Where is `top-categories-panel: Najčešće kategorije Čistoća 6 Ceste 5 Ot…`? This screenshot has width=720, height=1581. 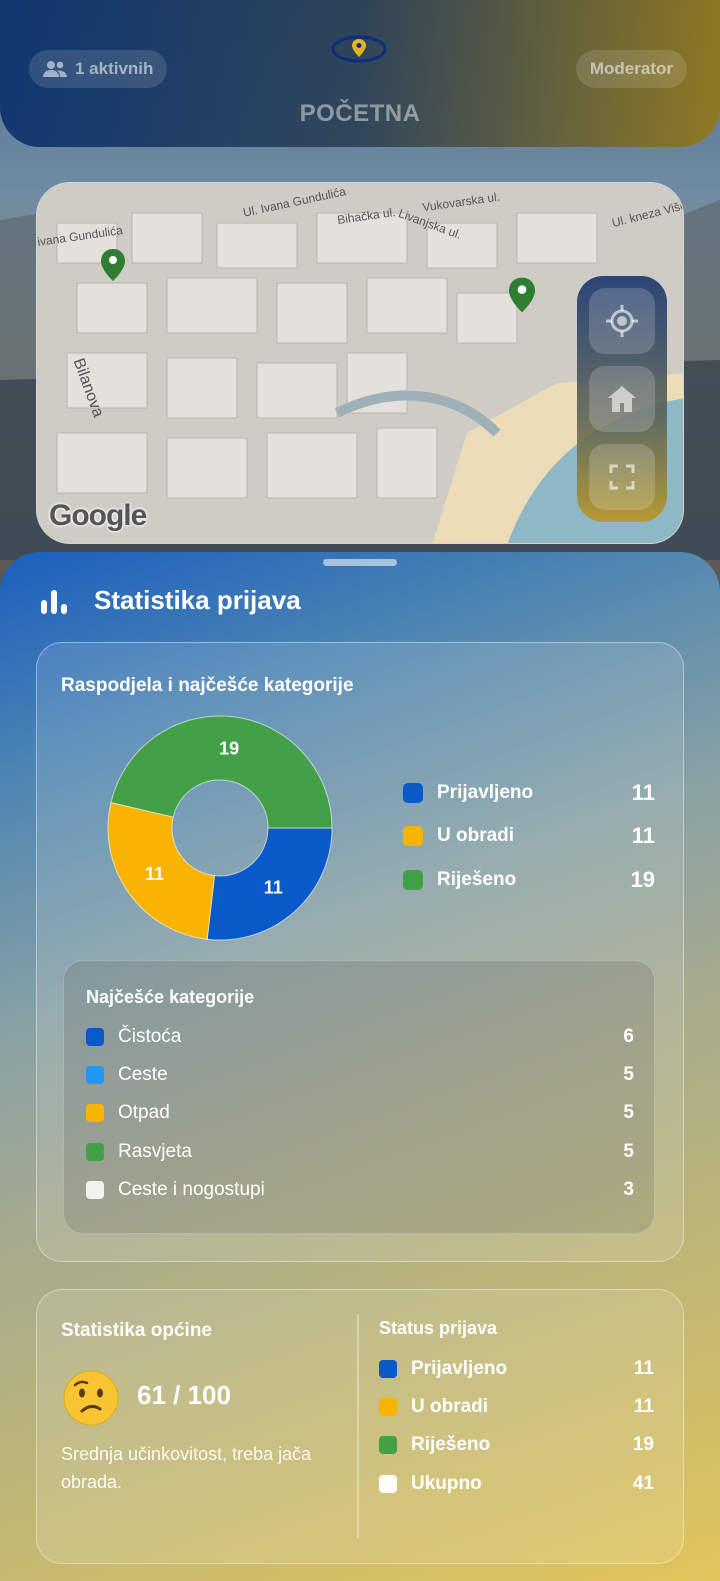 top-categories-panel: Najčešće kategorije Čistoća 6 Ceste 5 Ot… is located at coordinates (359, 1097).